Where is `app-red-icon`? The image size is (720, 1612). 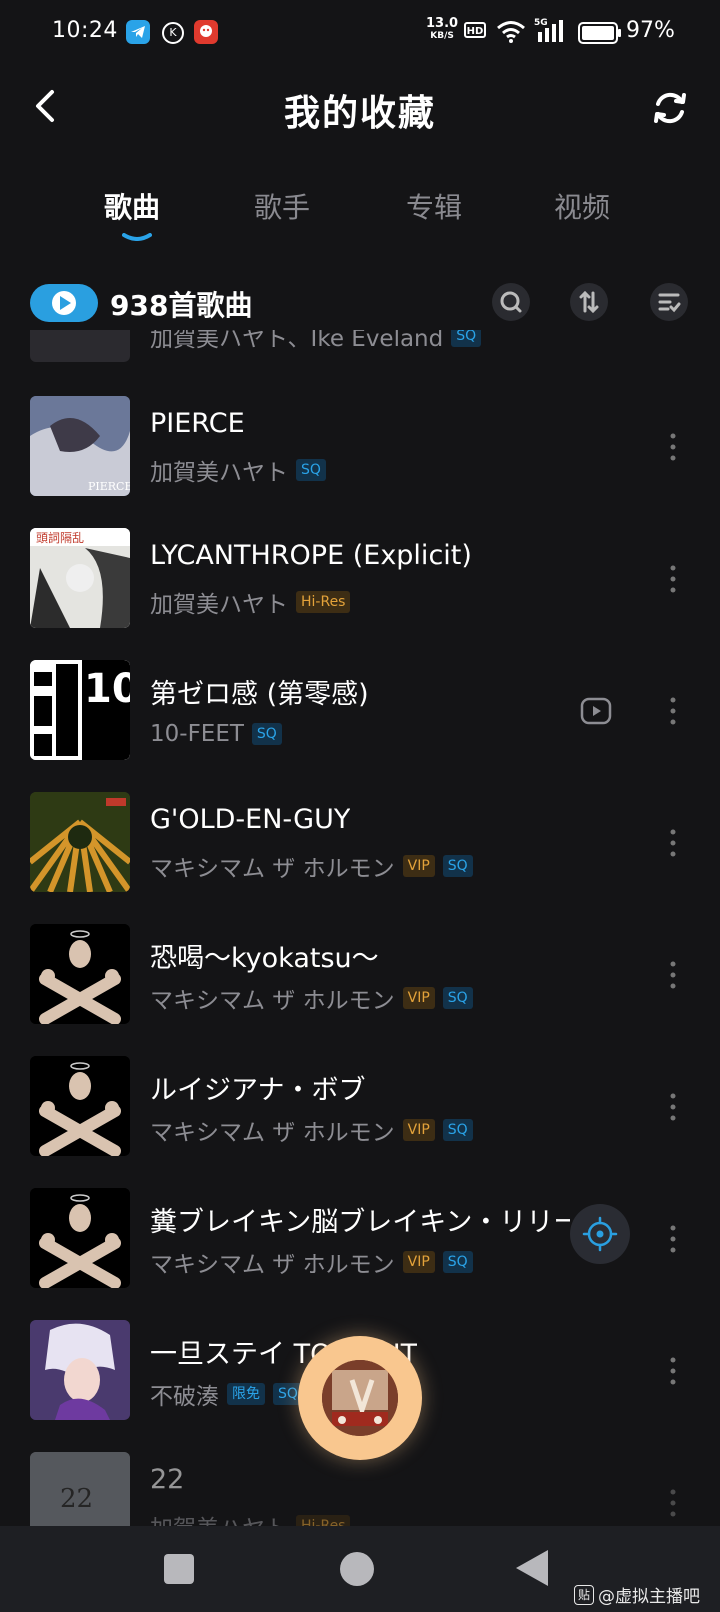
app-red-icon is located at coordinates (206, 32).